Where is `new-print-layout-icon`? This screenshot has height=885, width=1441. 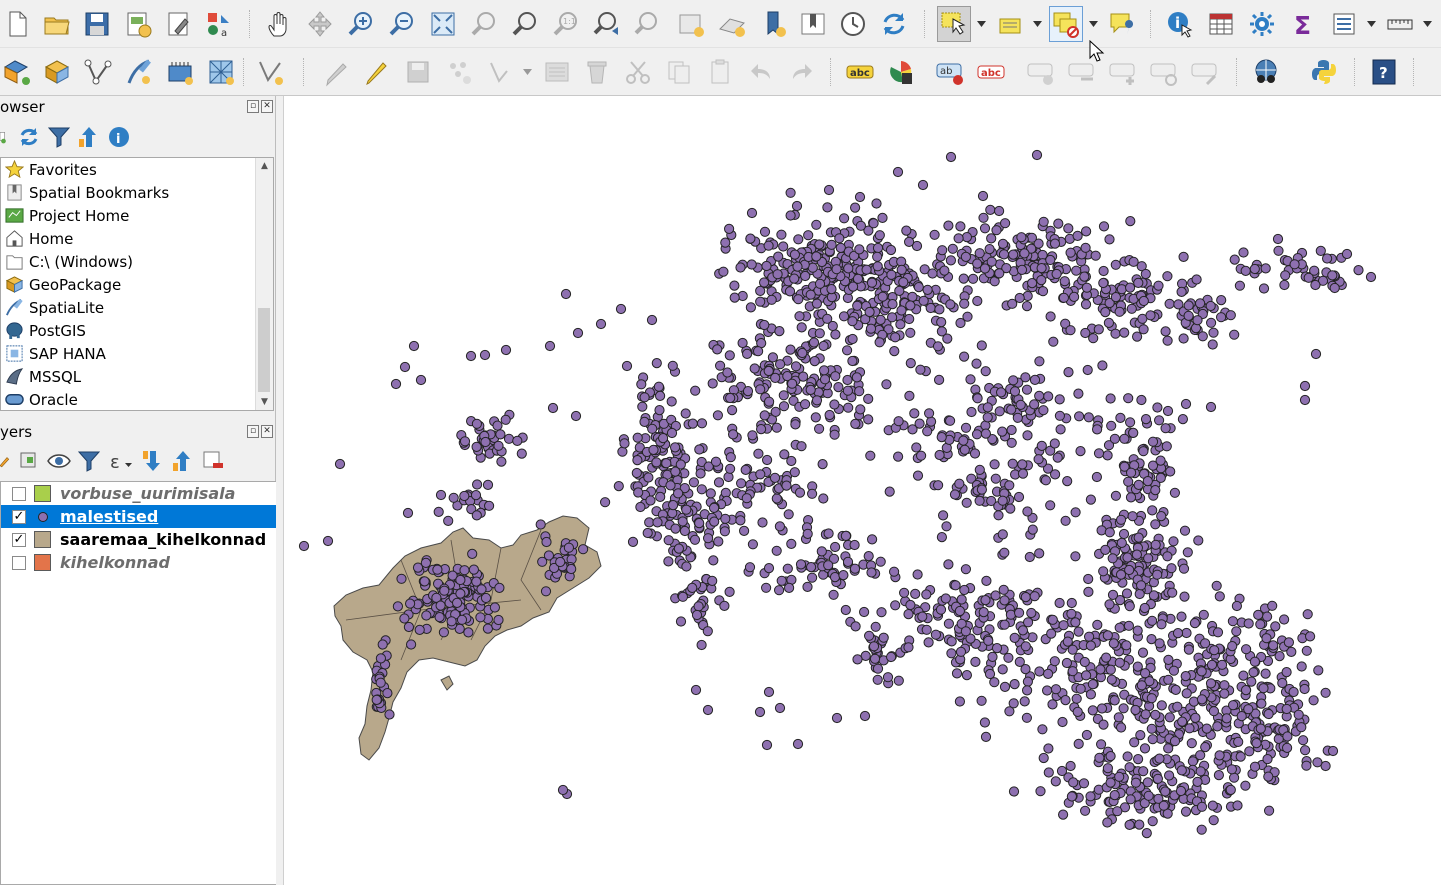 new-print-layout-icon is located at coordinates (138, 24).